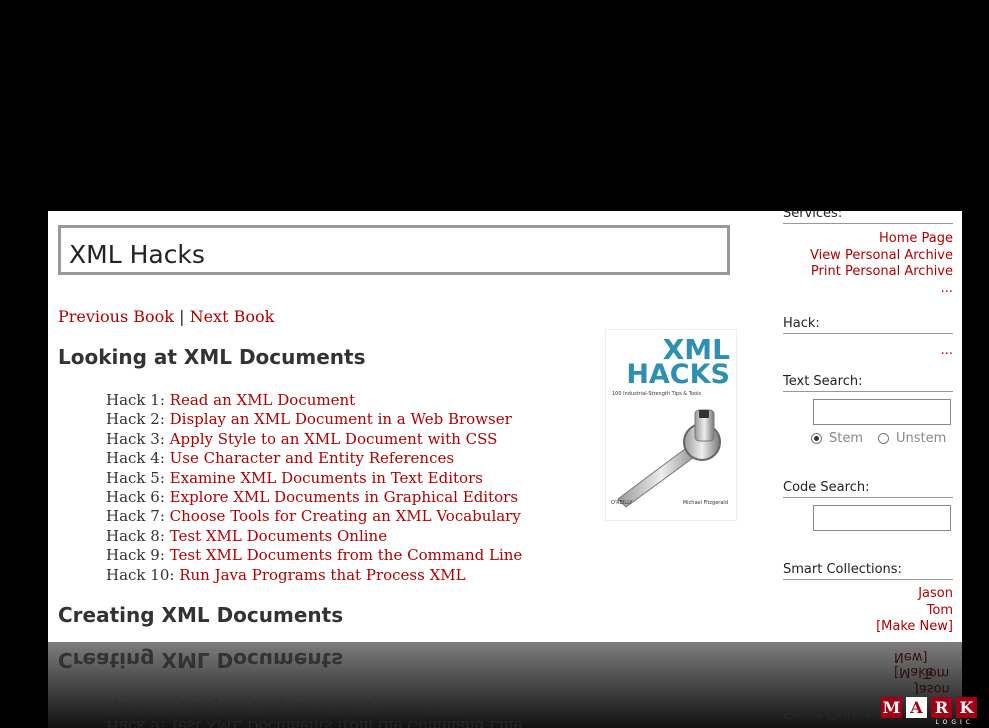 The height and width of the screenshot is (728, 989). I want to click on tom-collection-link: Tom, so click(914, 611).